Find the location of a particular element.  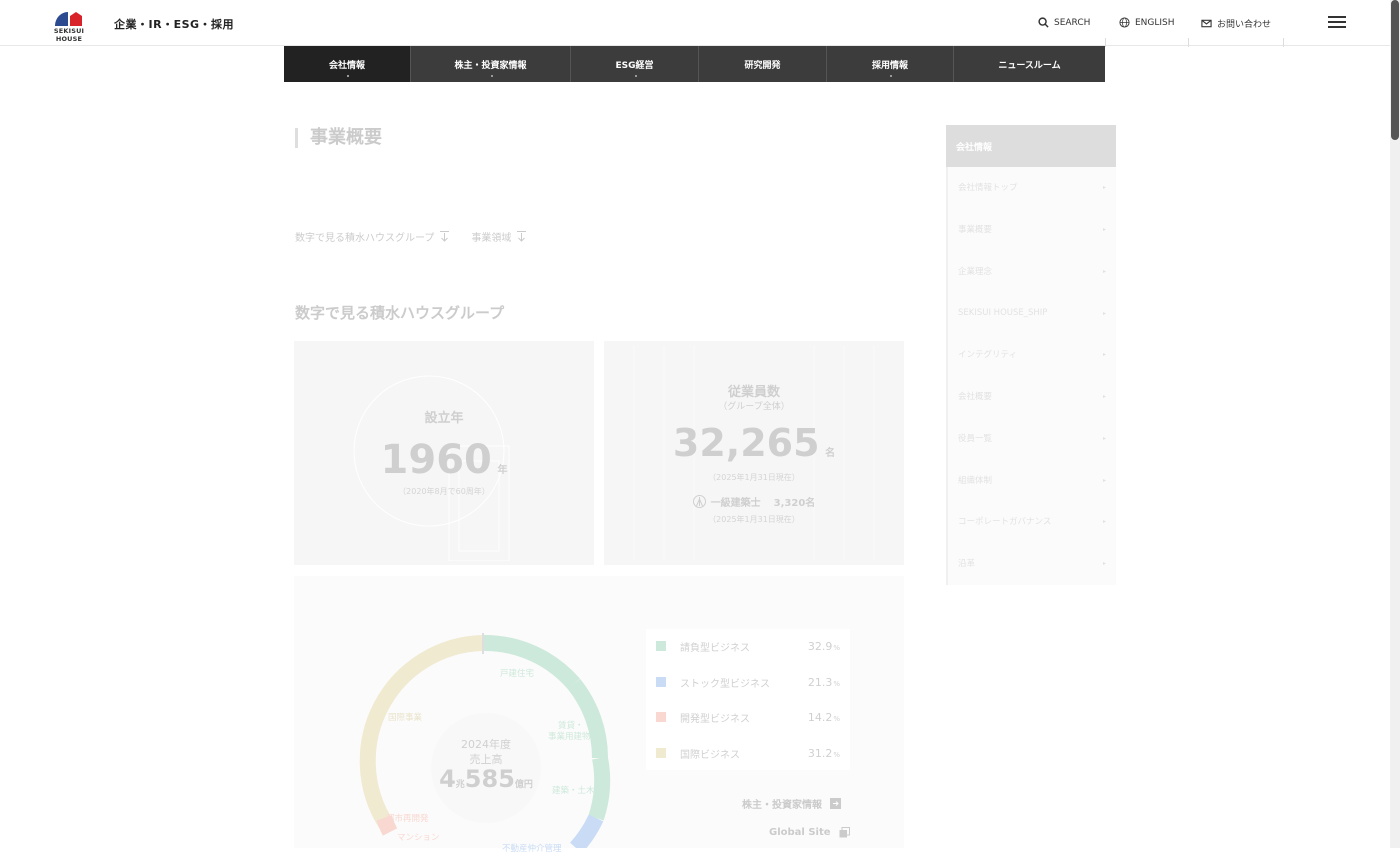

legend-value: 21.3% is located at coordinates (823, 682).